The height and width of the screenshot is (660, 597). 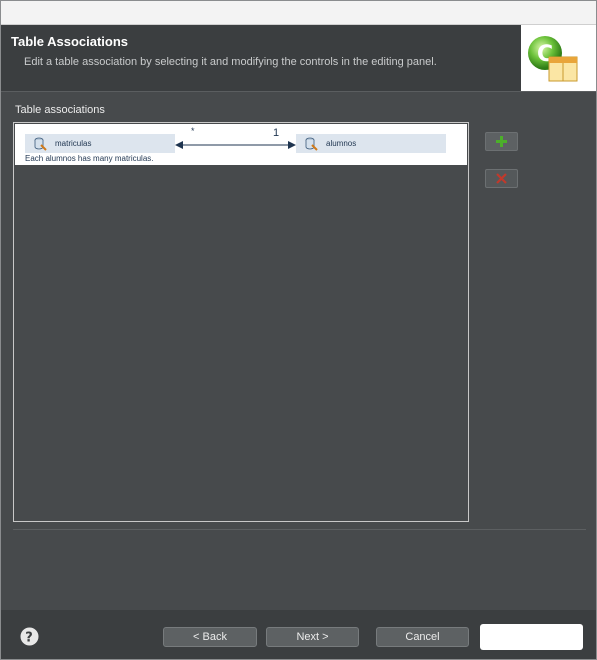 I want to click on help-button: ?, so click(x=29, y=636).